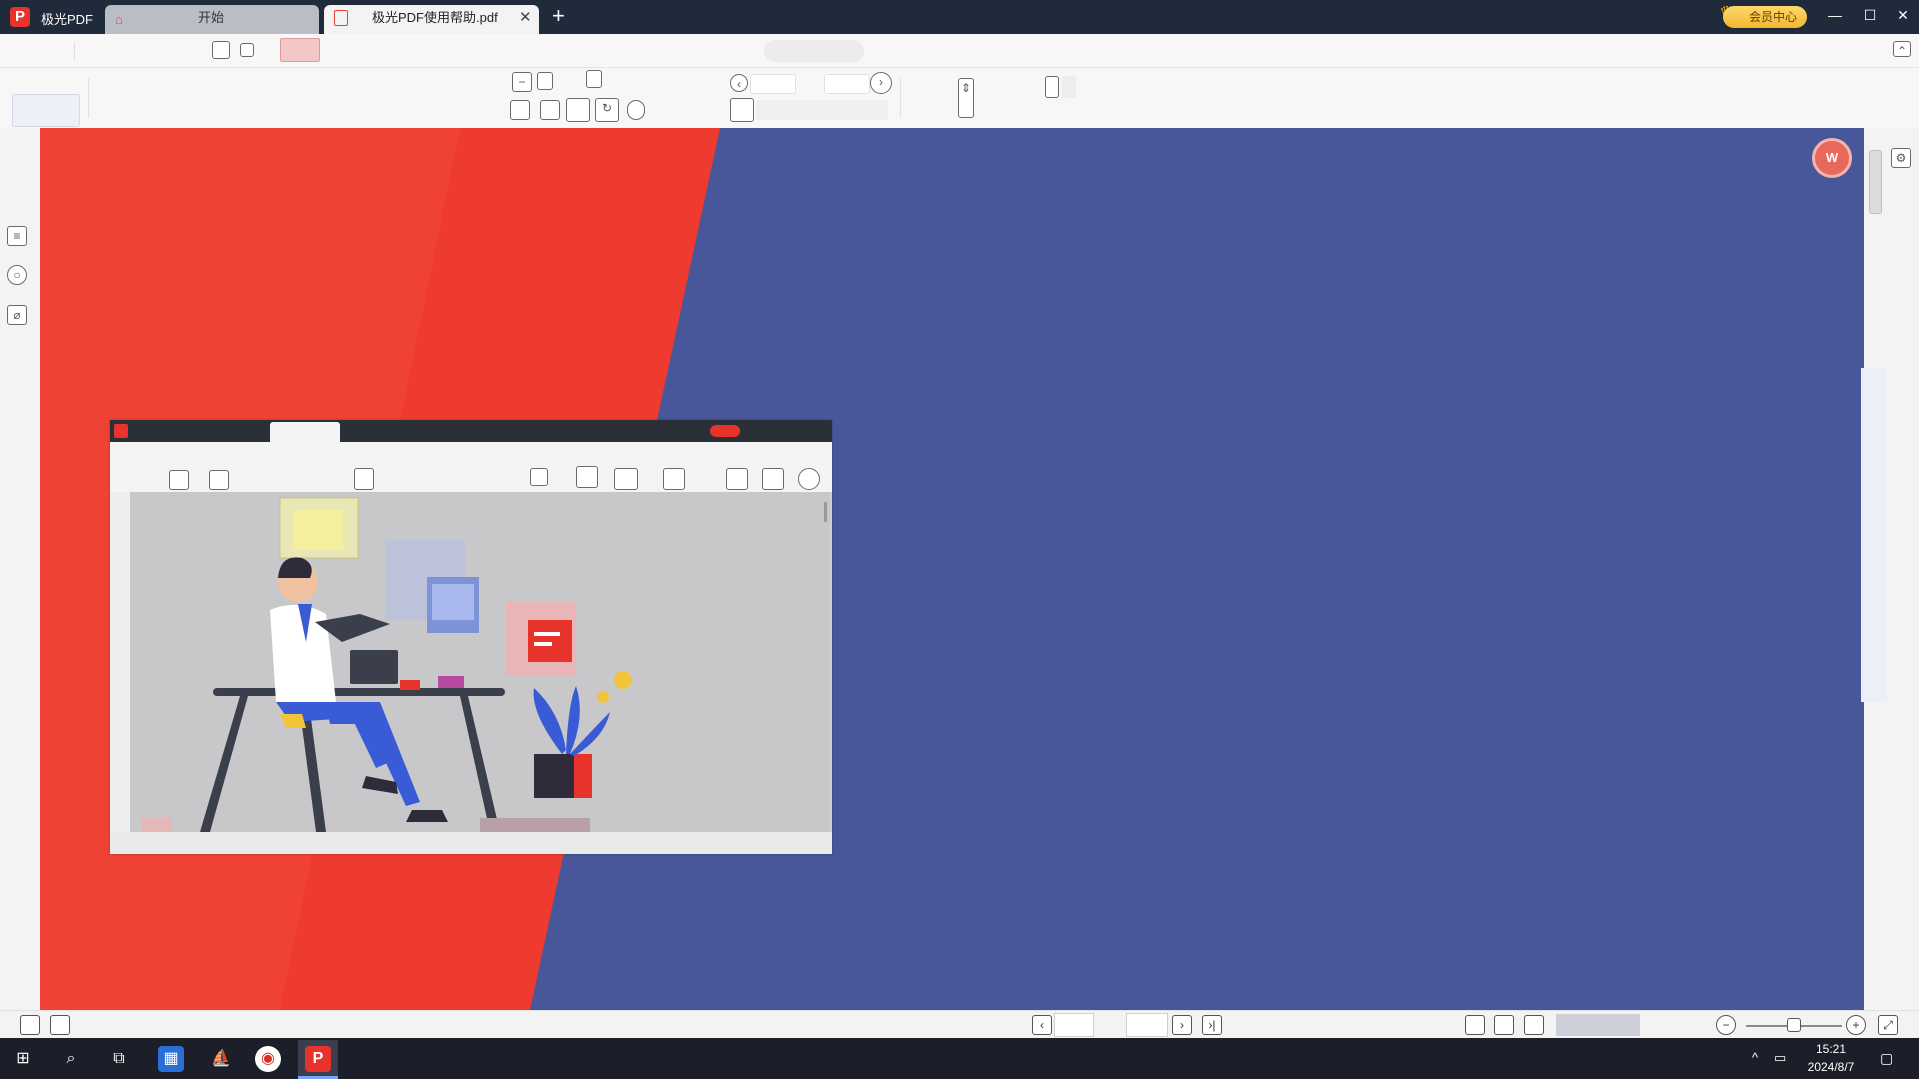 The image size is (1919, 1079). I want to click on fit-page-icon, so click(1475, 1025).